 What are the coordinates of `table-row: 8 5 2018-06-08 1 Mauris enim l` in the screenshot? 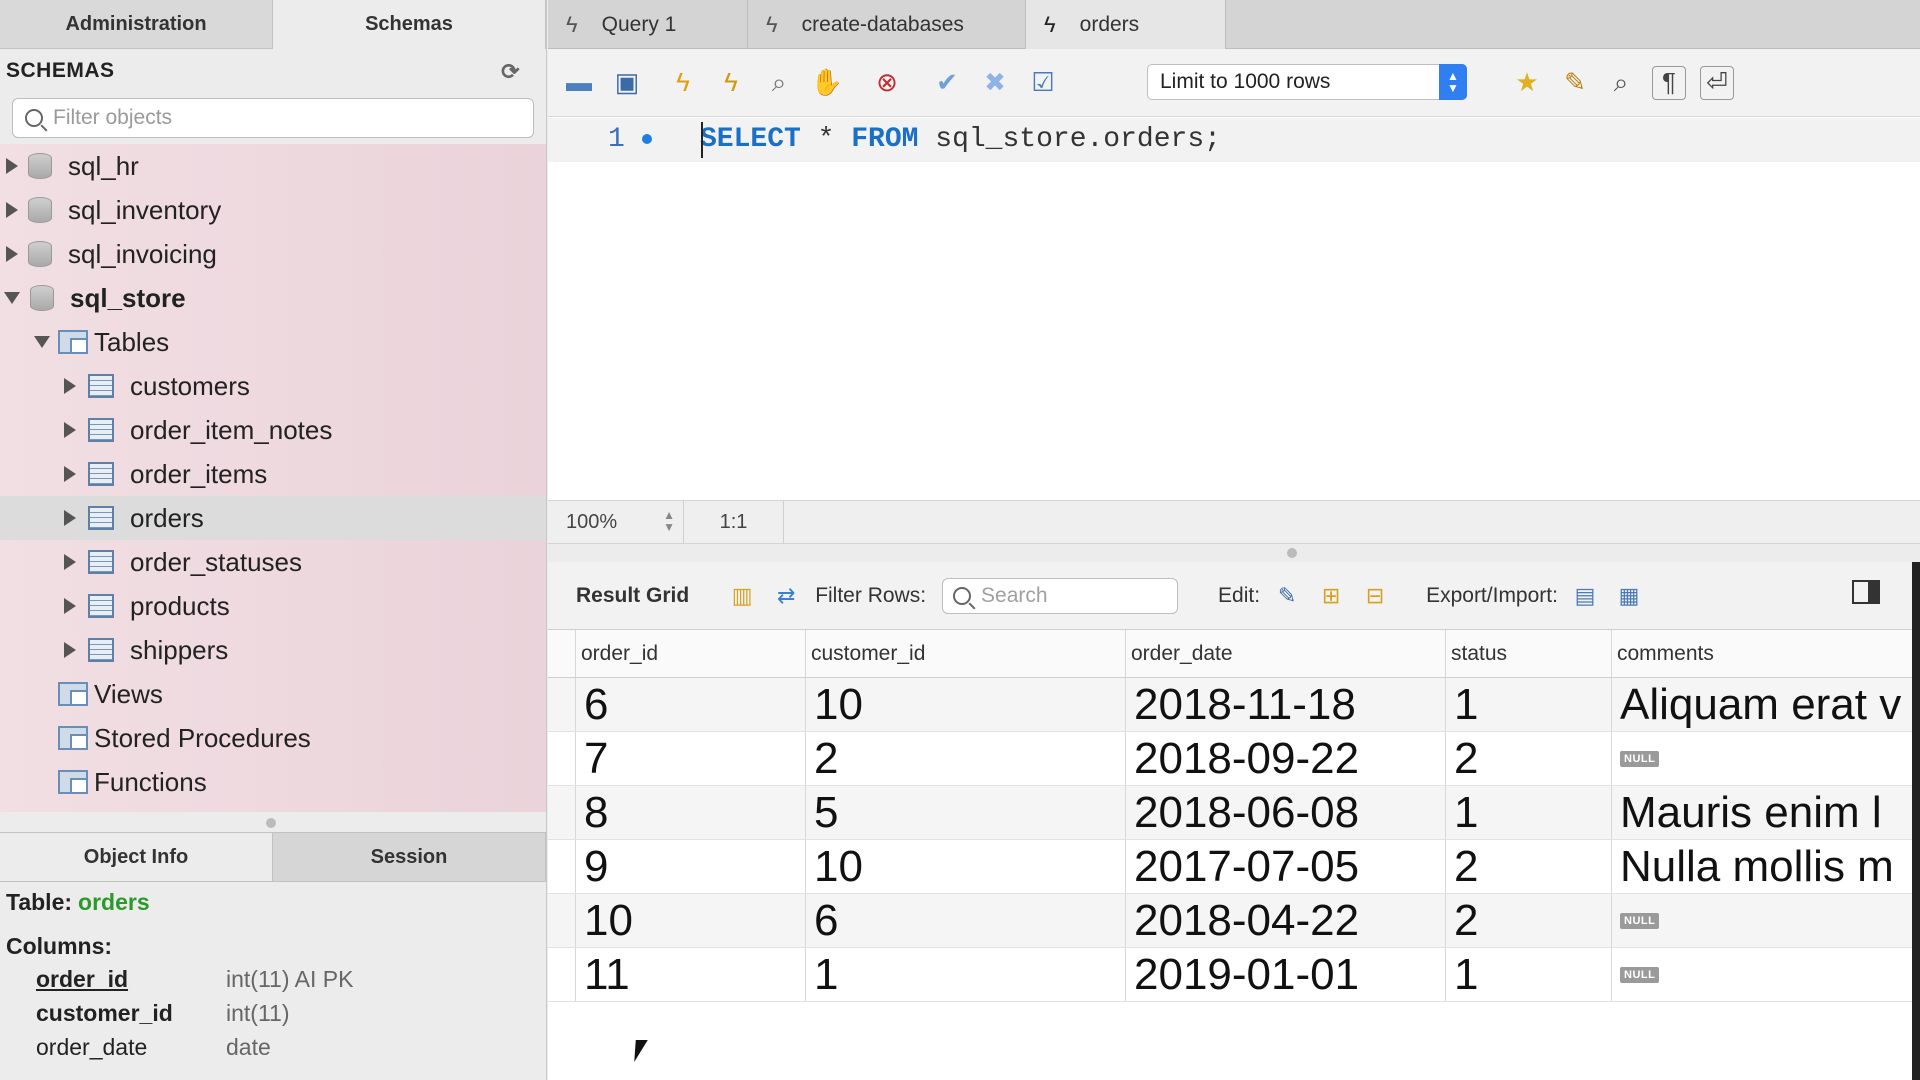 It's located at (1234, 813).